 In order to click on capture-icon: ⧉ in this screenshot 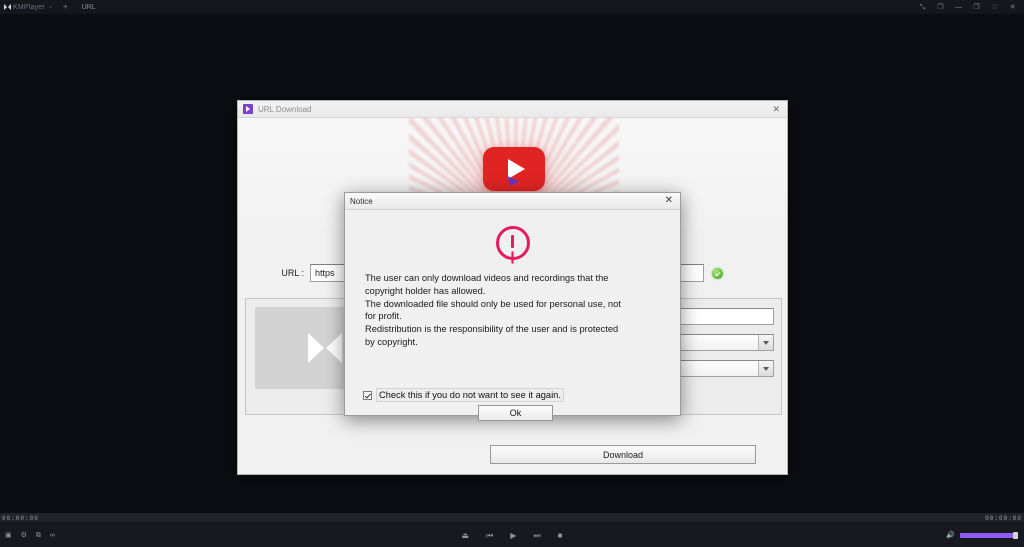, I will do `click(38, 535)`.